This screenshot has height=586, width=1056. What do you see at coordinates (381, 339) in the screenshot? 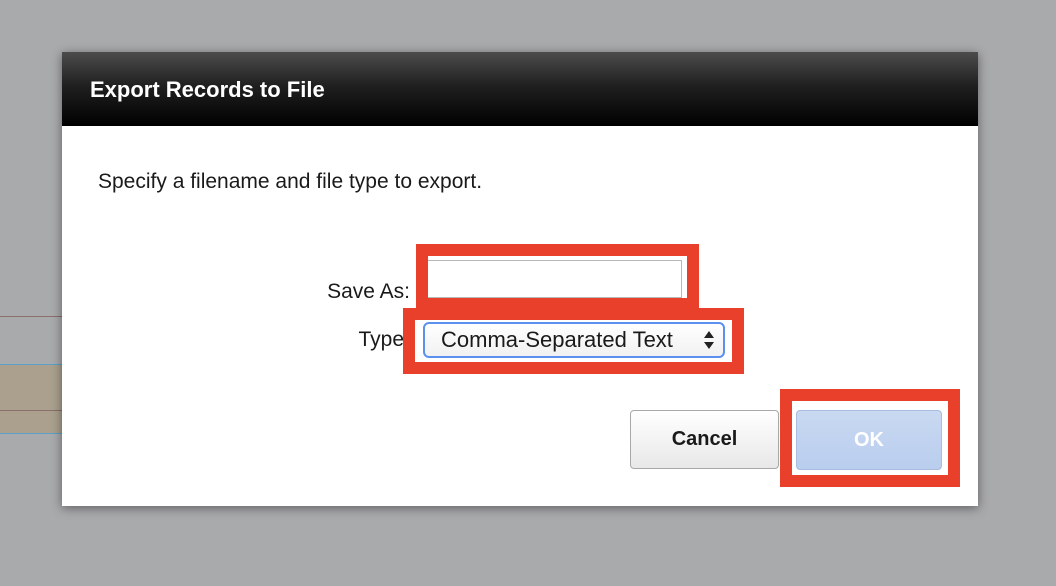
I see `type-label: Type` at bounding box center [381, 339].